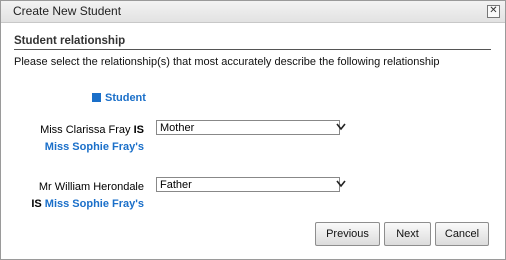  What do you see at coordinates (138, 130) in the screenshot?
I see `is-label-1: IS` at bounding box center [138, 130].